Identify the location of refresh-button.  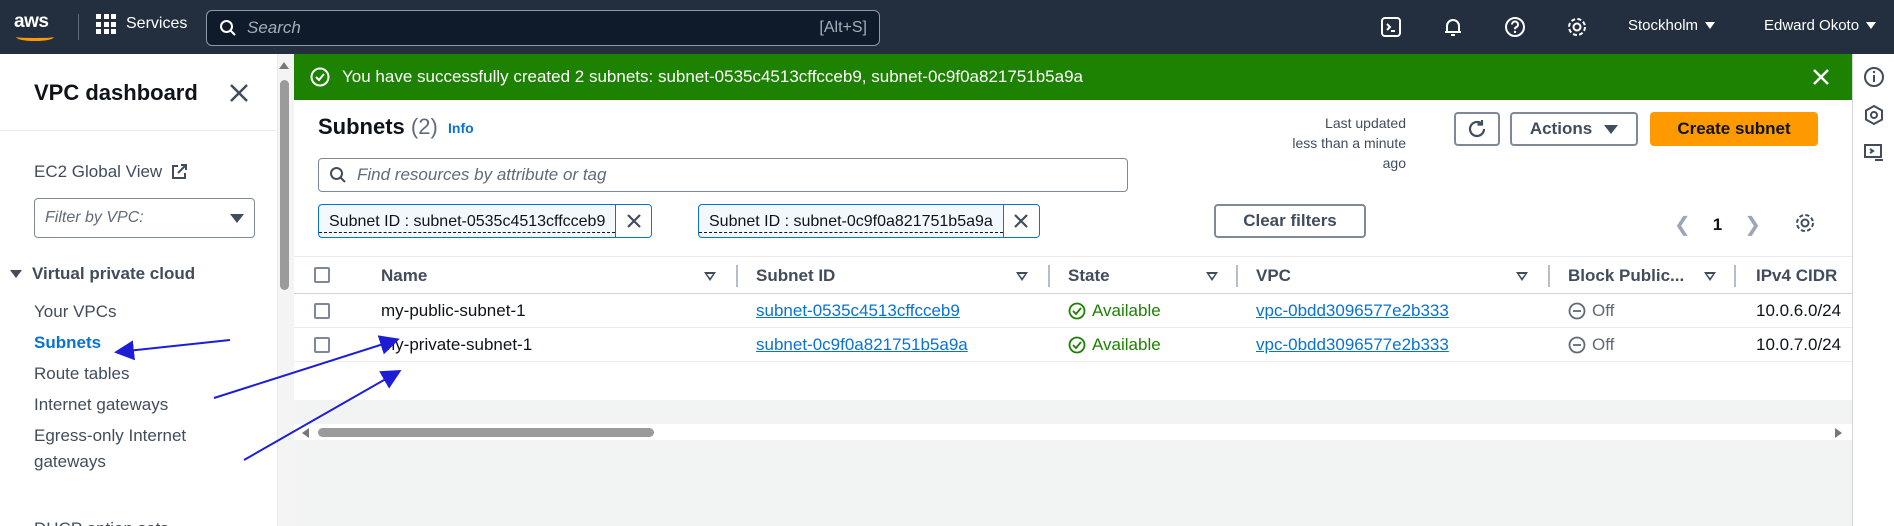
(1477, 129).